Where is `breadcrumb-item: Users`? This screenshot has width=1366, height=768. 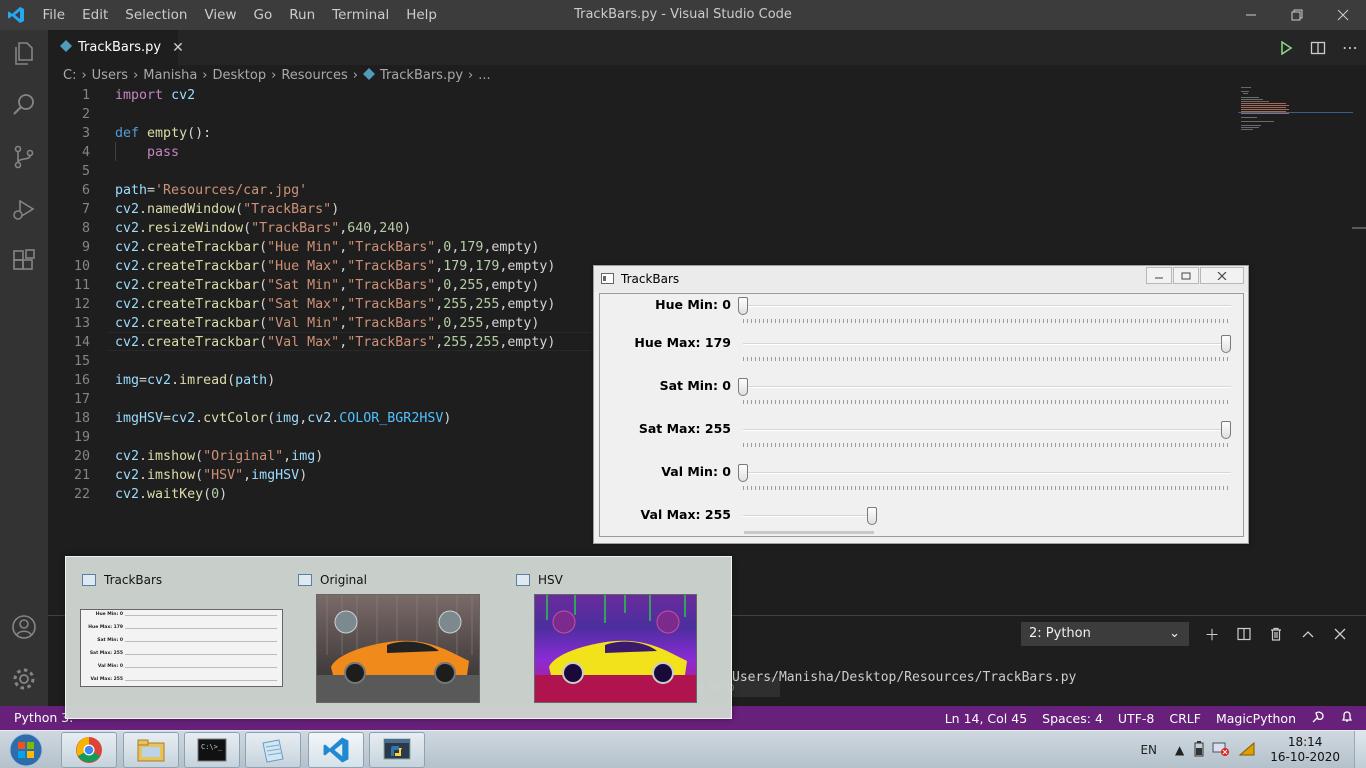 breadcrumb-item: Users is located at coordinates (110, 75).